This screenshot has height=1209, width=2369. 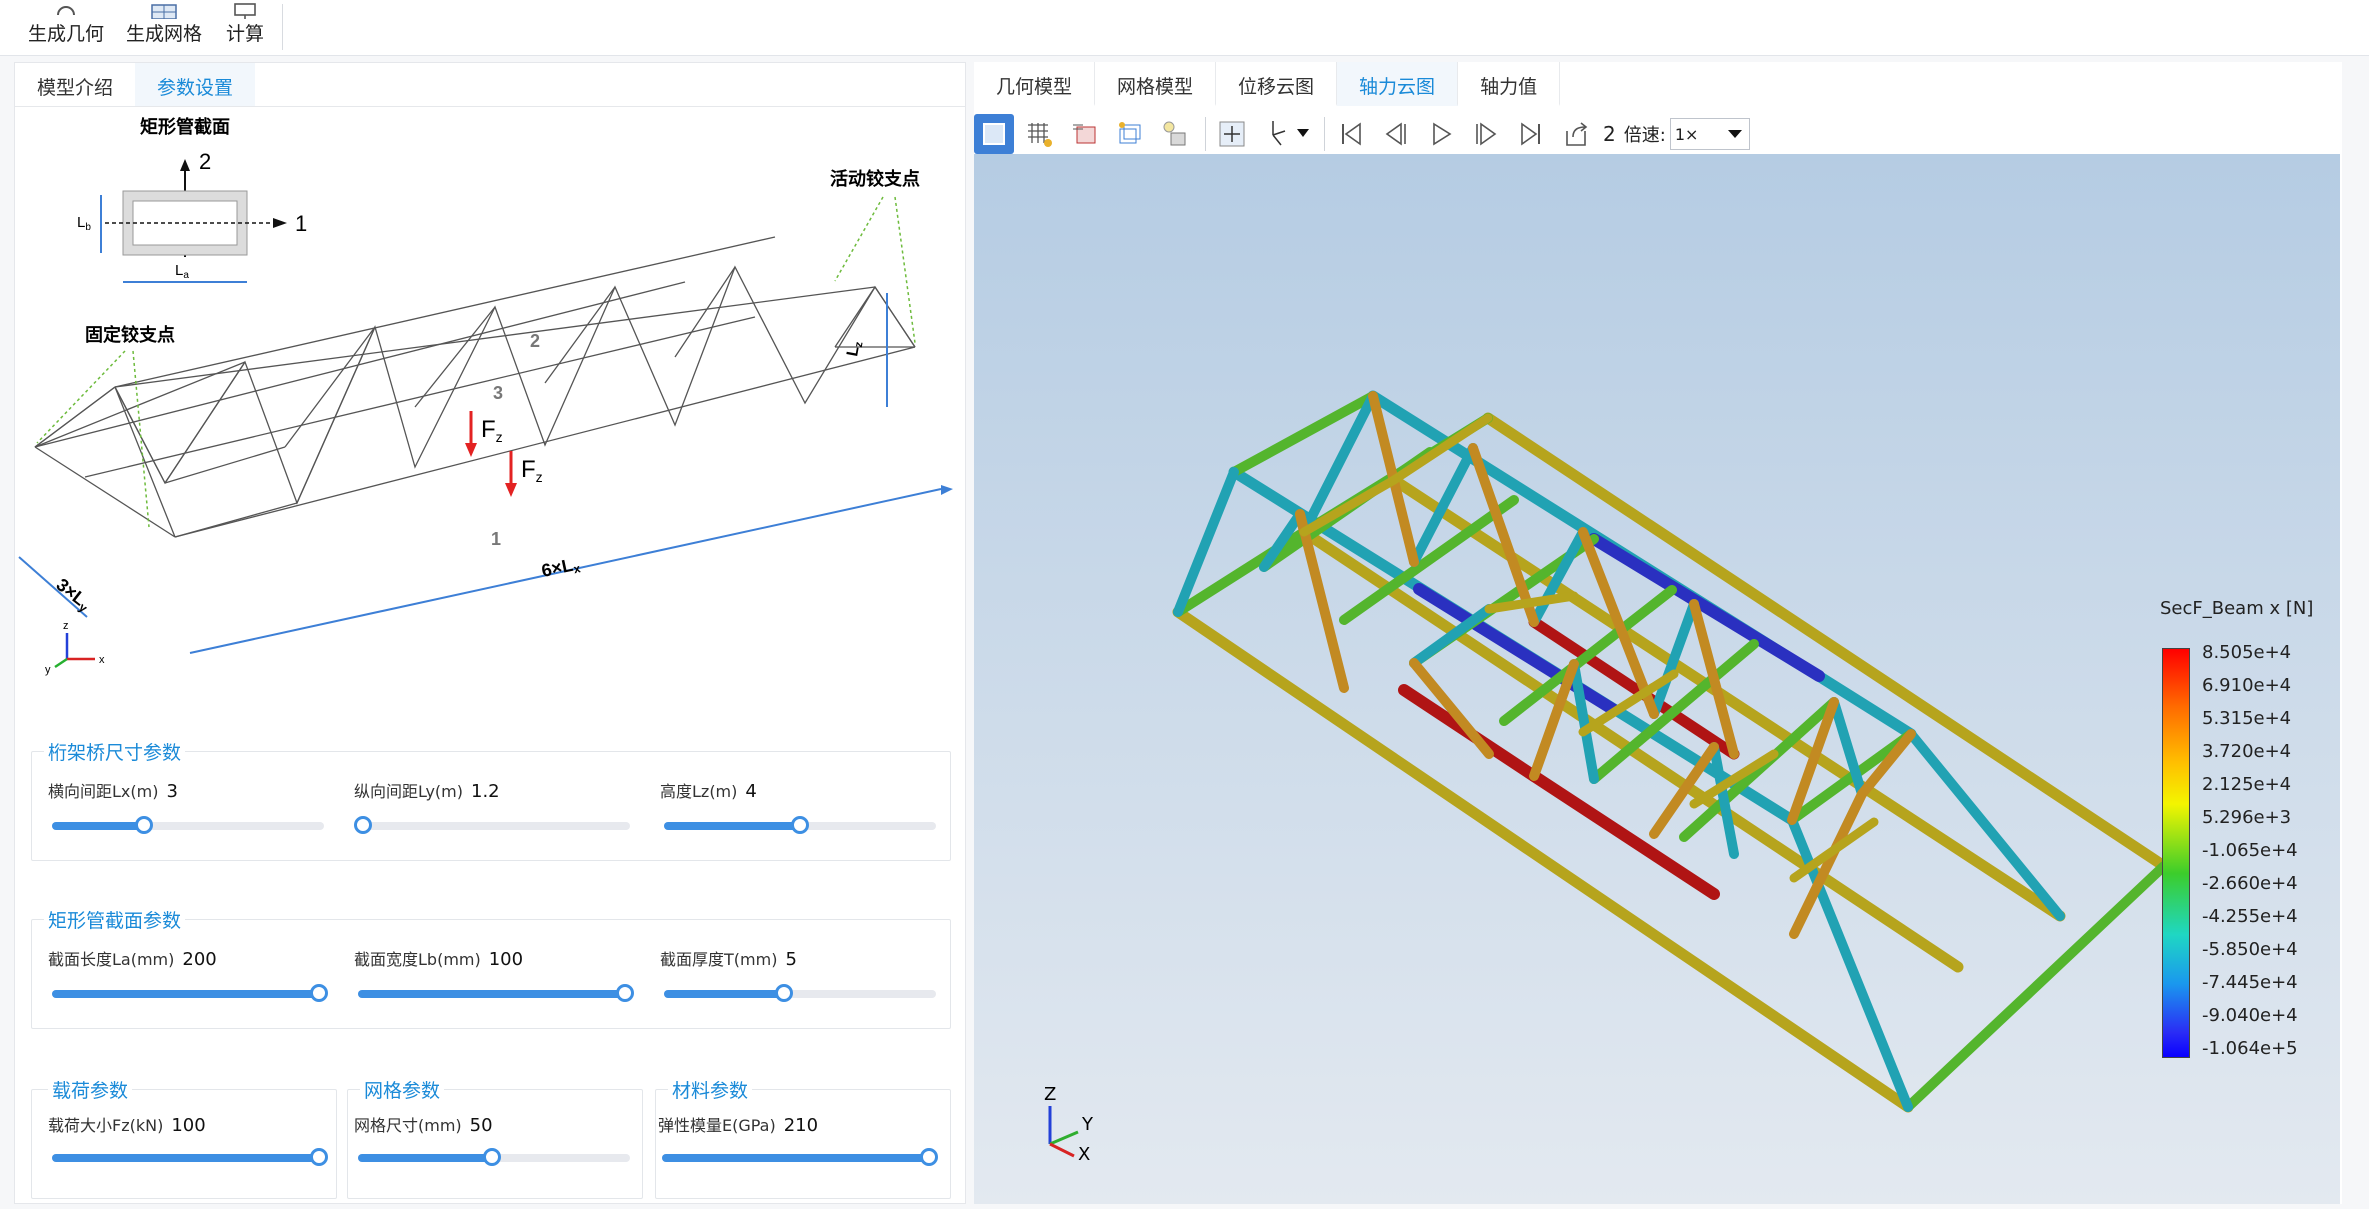 I want to click on triad-y-axis, so click(x=1064, y=1138).